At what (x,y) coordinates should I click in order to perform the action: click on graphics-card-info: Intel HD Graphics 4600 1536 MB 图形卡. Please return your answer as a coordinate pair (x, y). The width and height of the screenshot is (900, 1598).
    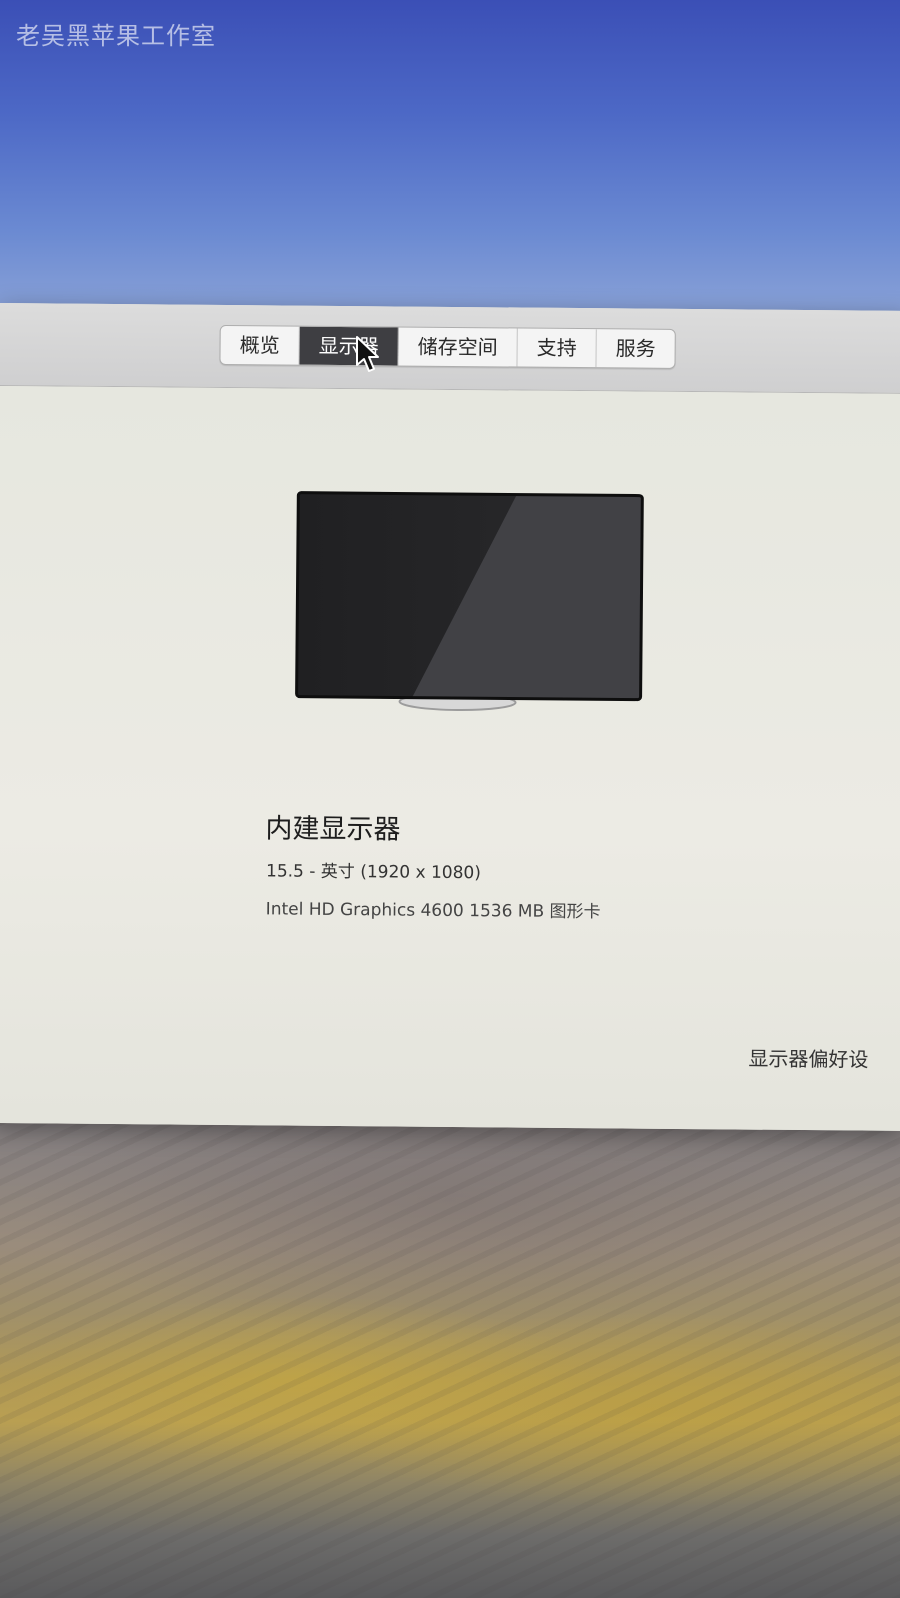
    Looking at the image, I should click on (433, 911).